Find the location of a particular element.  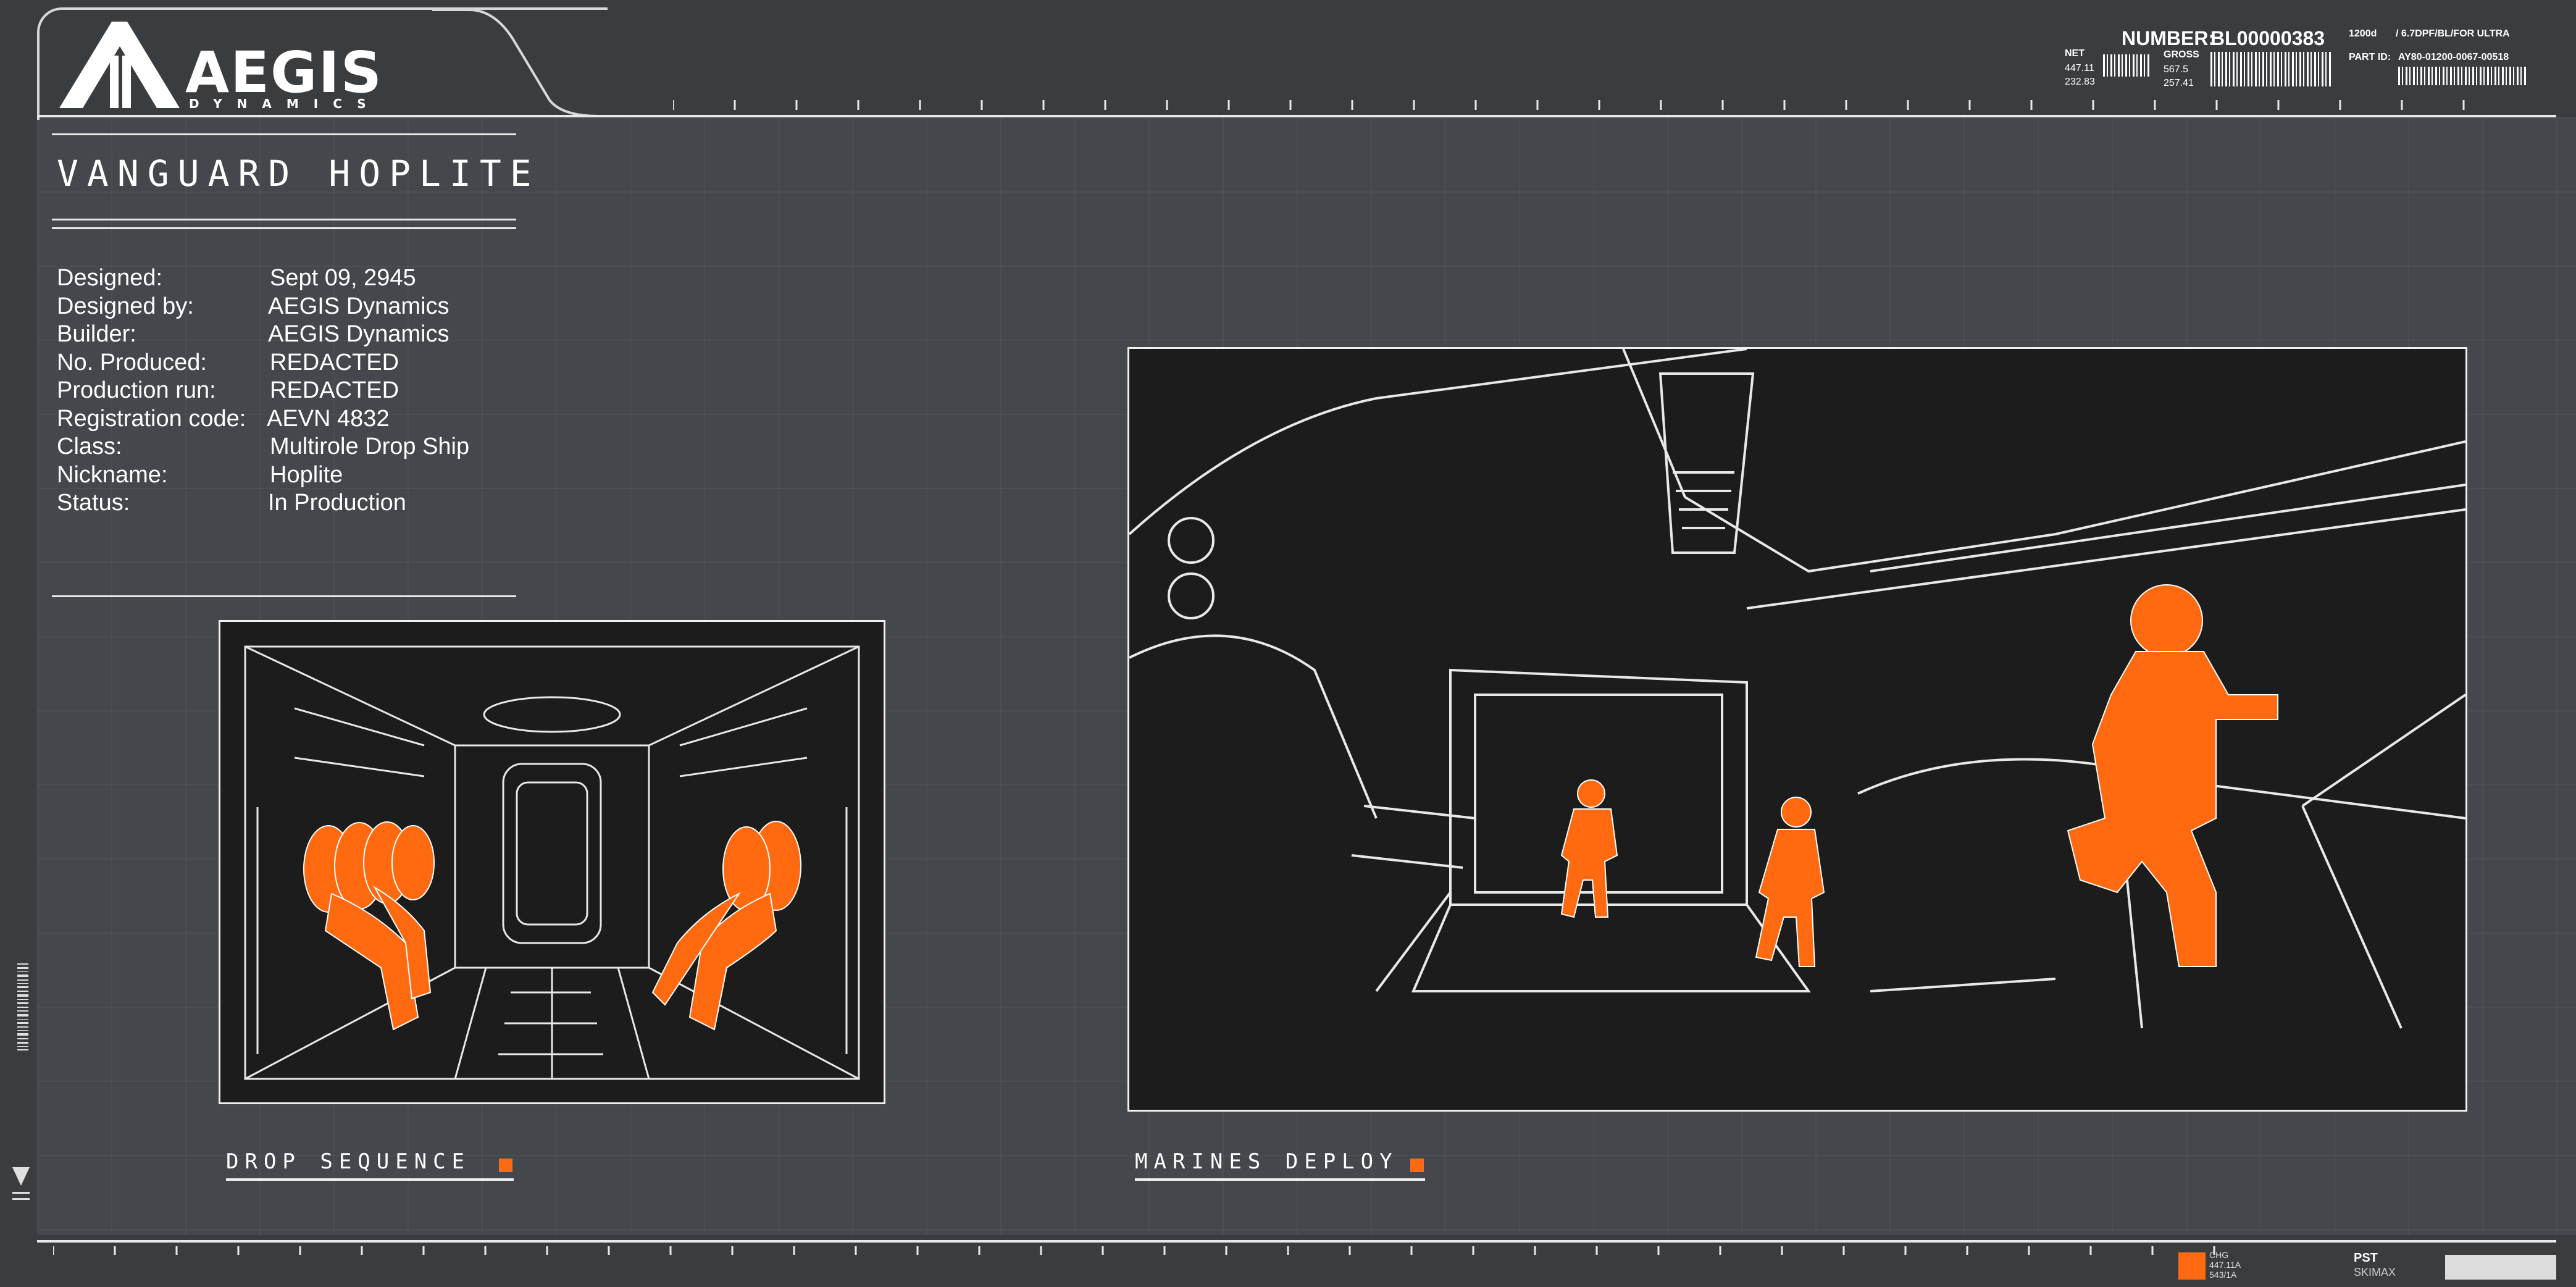

side-barcode-strip is located at coordinates (21, 1081).